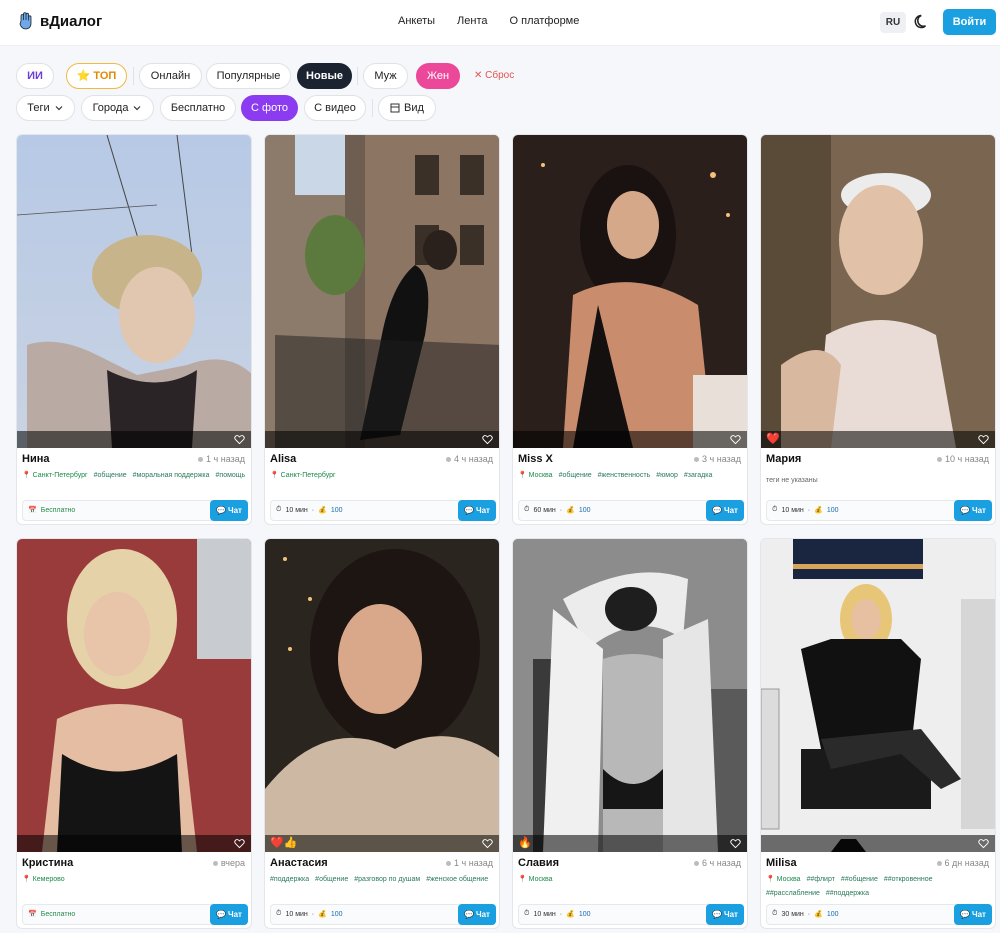 The image size is (1000, 933). I want to click on filter-with-video: С видео, so click(335, 108).